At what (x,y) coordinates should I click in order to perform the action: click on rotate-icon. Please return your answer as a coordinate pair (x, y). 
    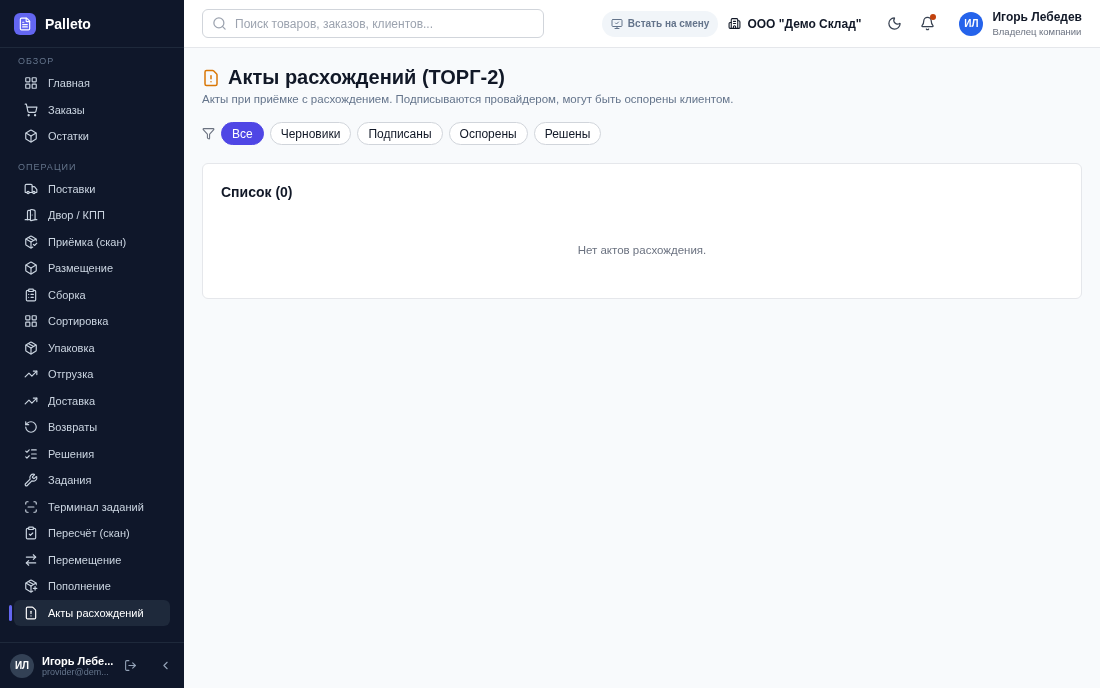
    Looking at the image, I should click on (31, 427).